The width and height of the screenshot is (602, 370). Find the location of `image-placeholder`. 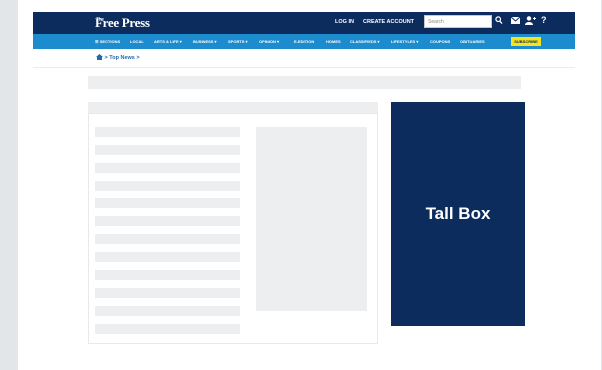

image-placeholder is located at coordinates (311, 219).